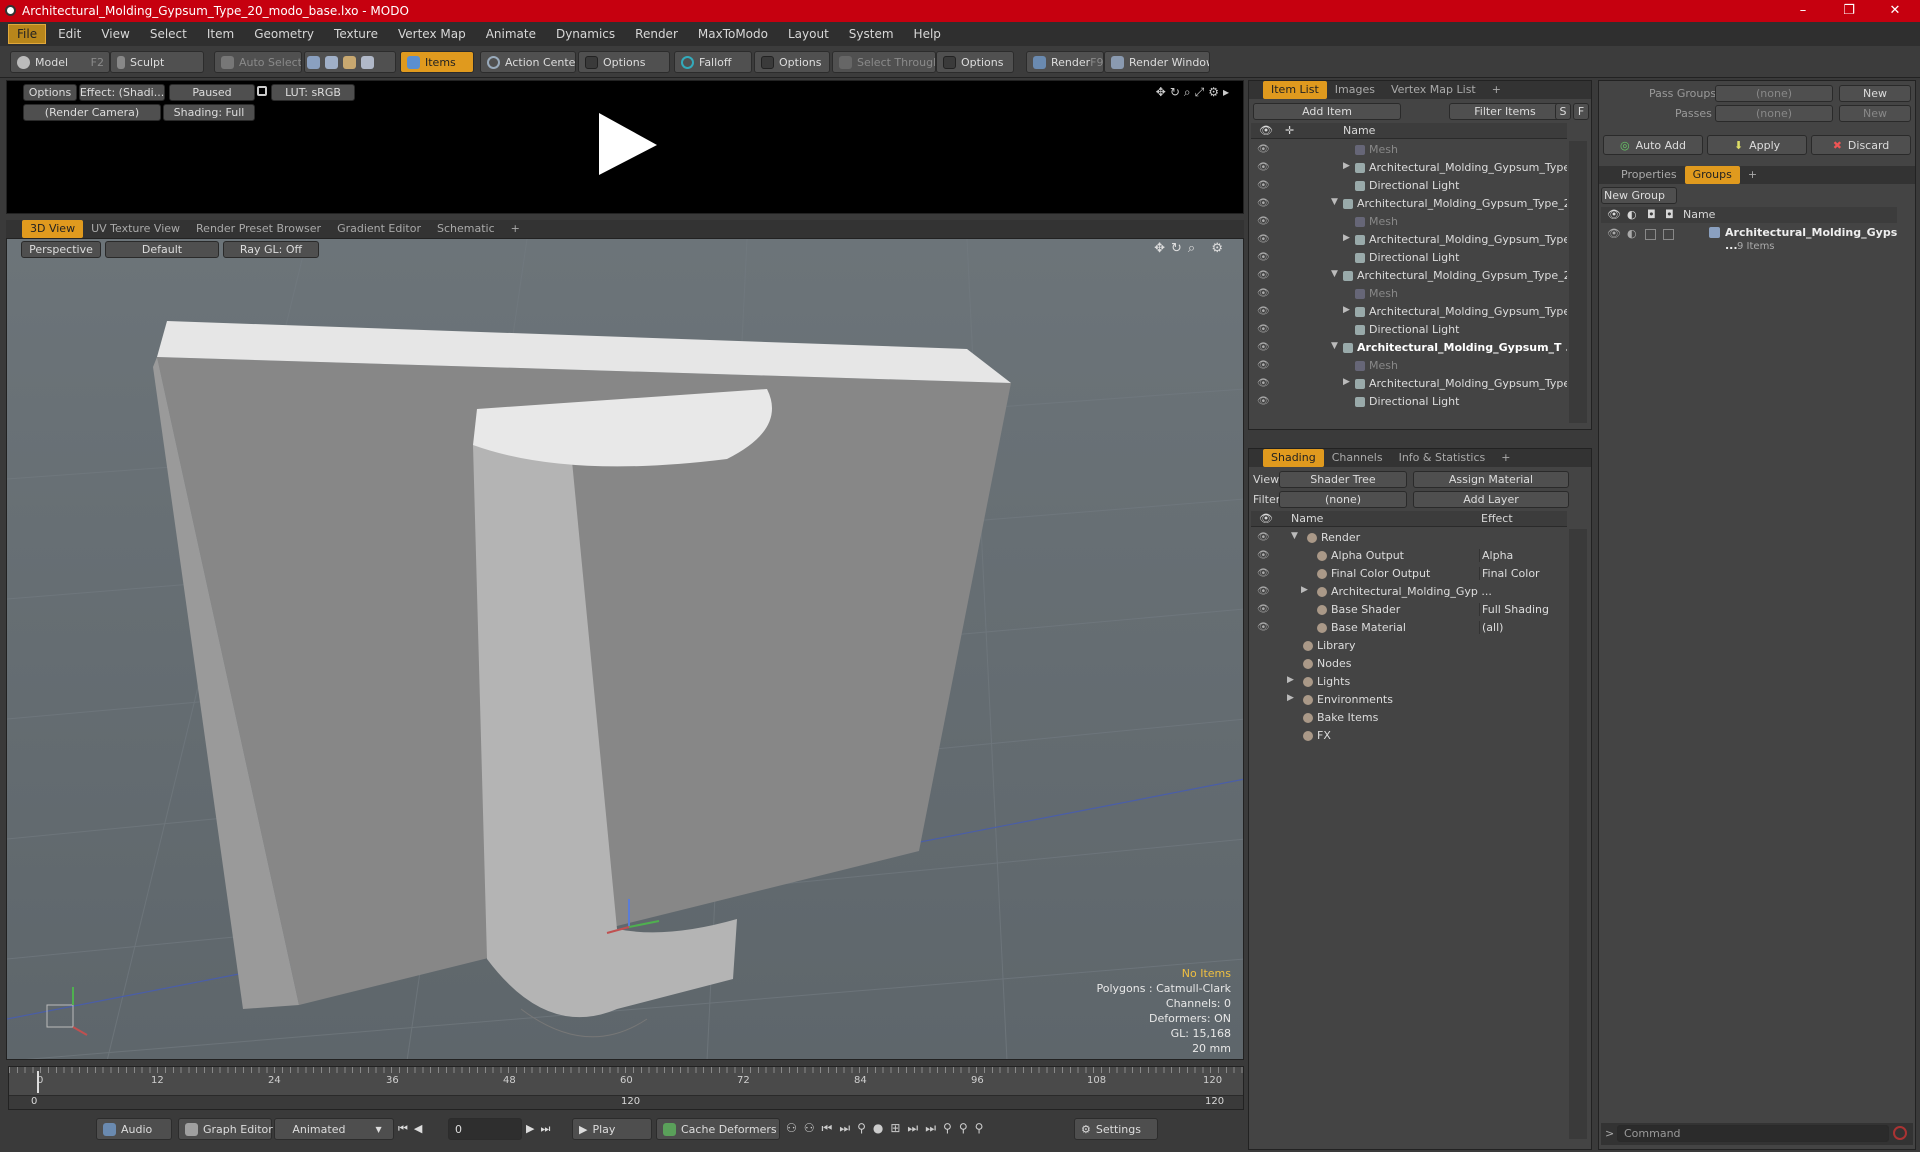 This screenshot has width=1920, height=1152. Describe the element at coordinates (284, 34) in the screenshot. I see `menu-geometry: Geometry` at that location.